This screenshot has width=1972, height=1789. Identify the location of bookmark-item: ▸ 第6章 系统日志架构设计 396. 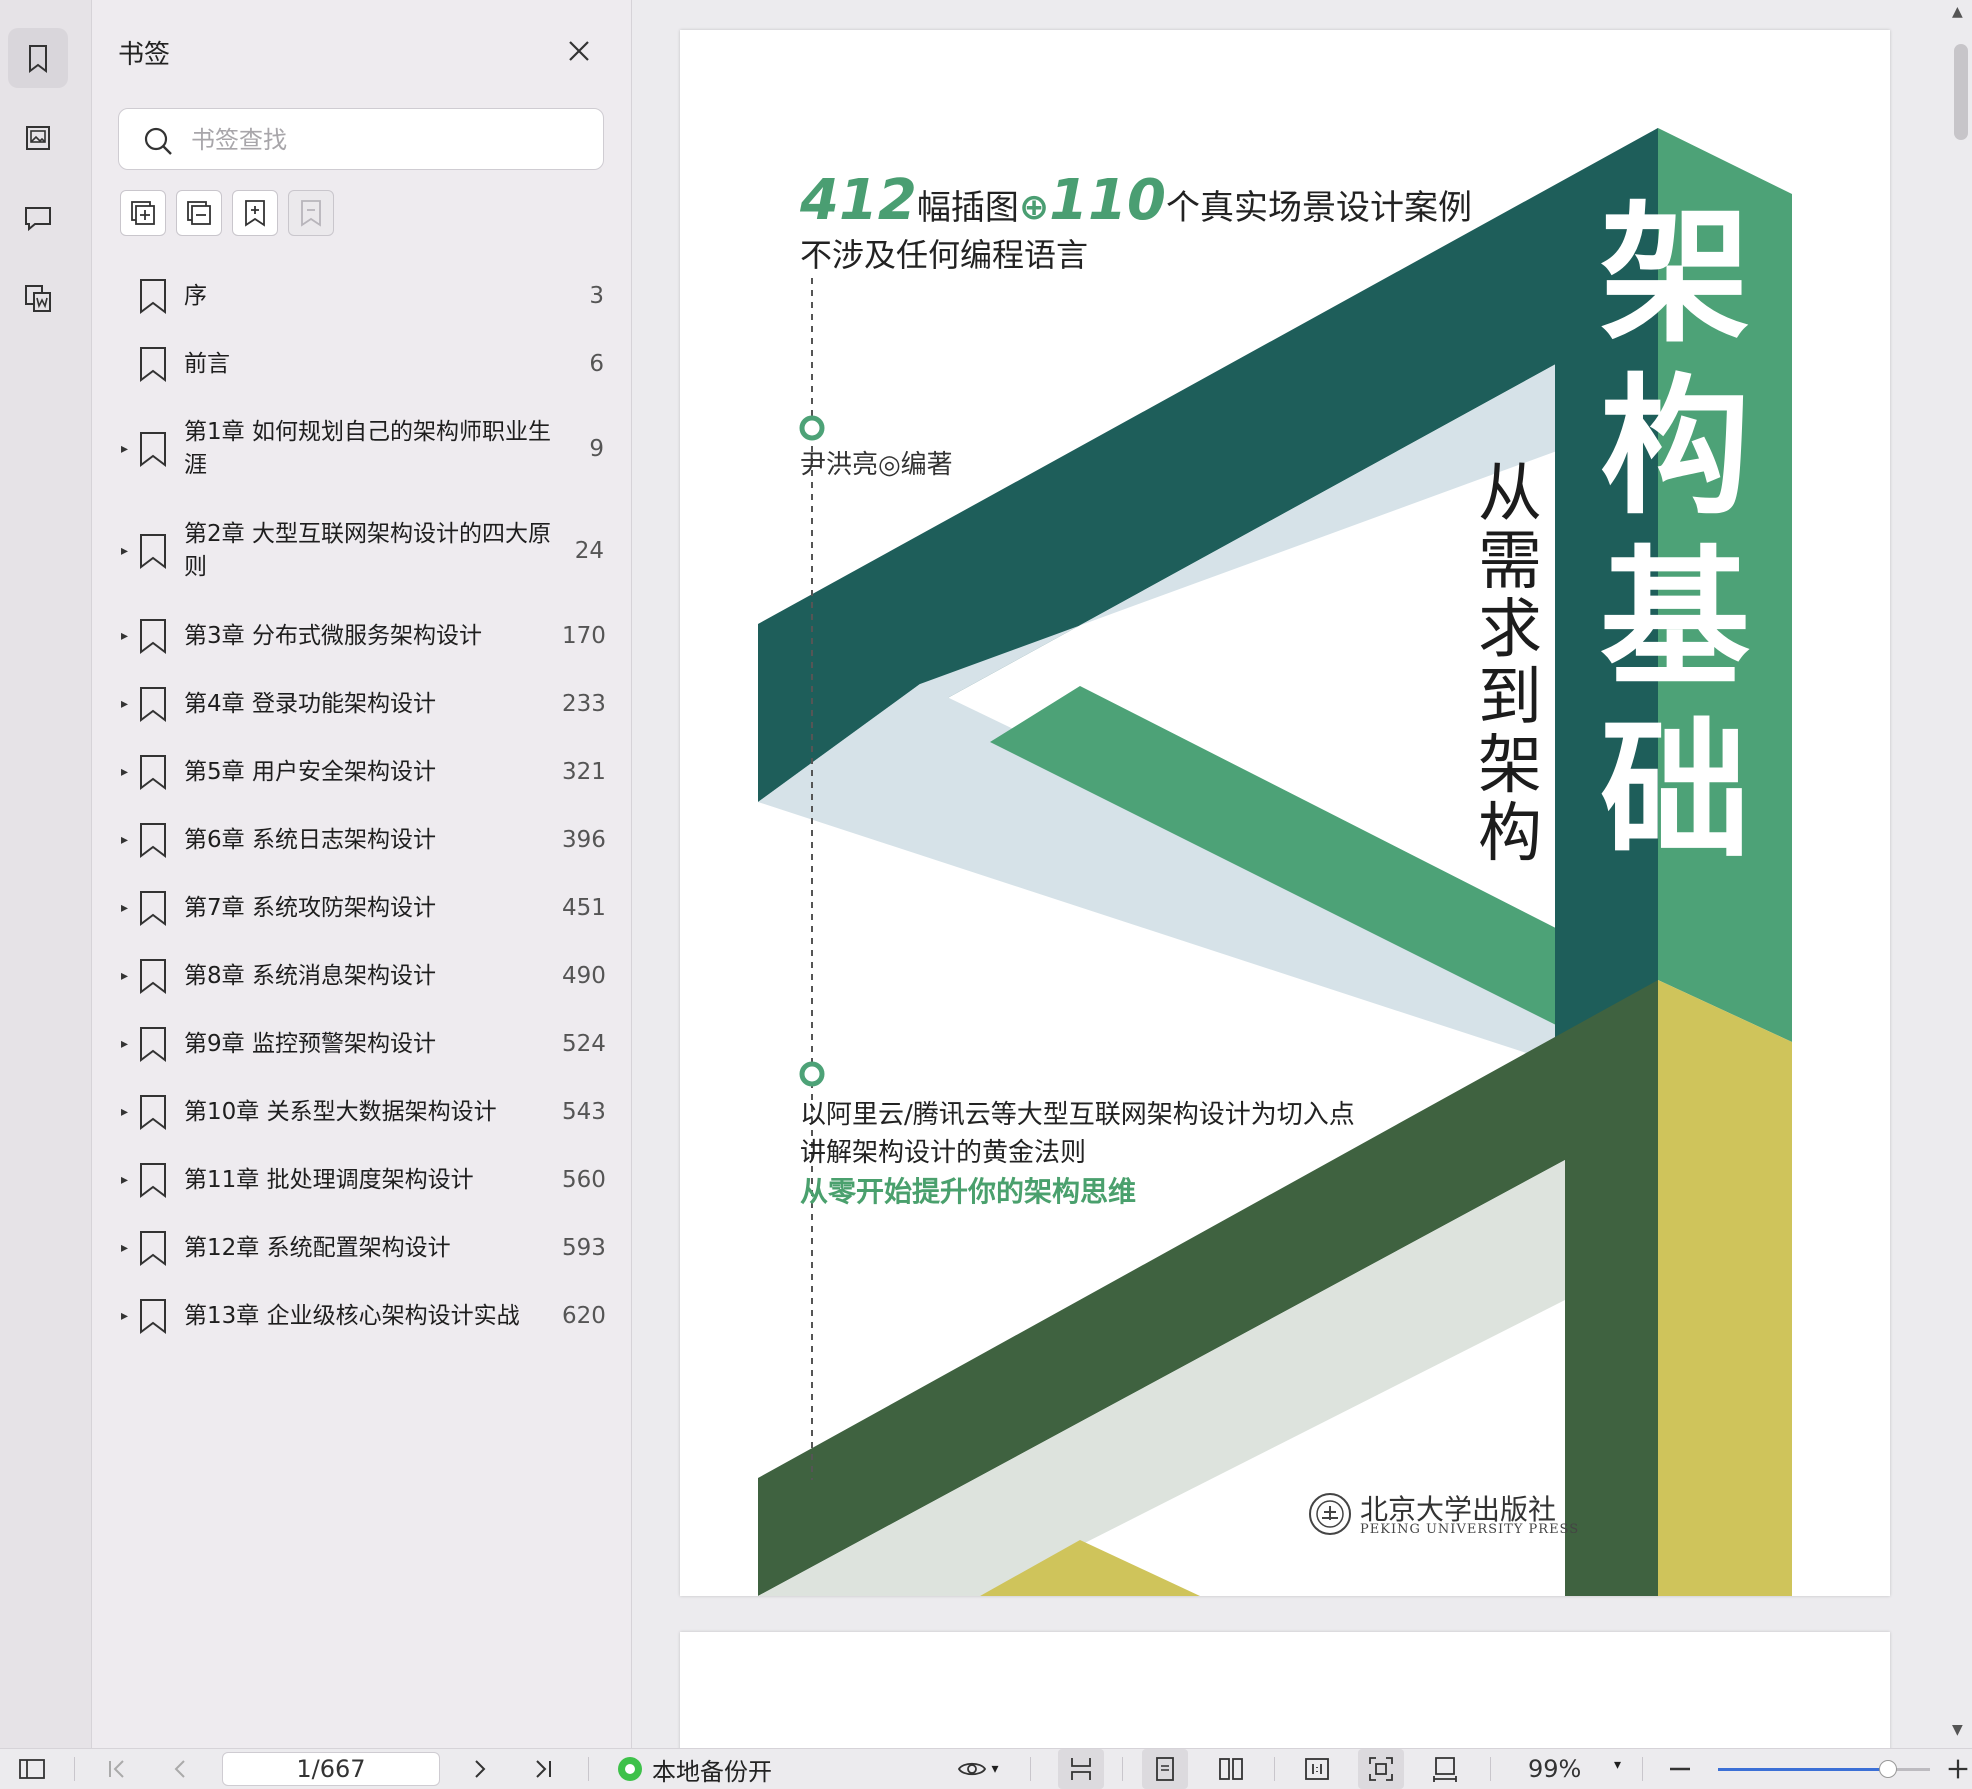
(362, 840).